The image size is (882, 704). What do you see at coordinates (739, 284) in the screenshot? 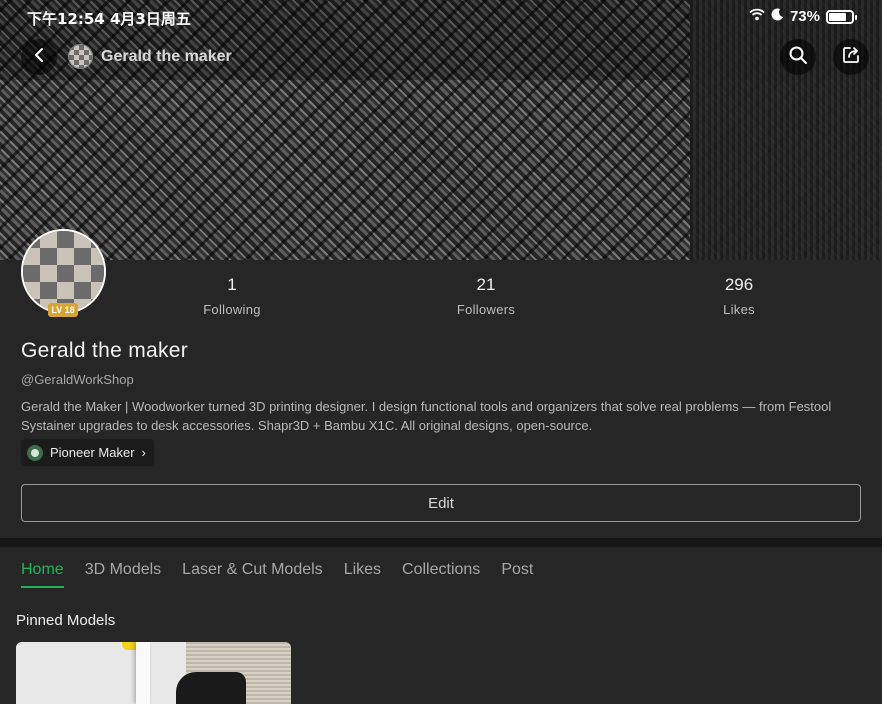
I see `stat-value: 296` at bounding box center [739, 284].